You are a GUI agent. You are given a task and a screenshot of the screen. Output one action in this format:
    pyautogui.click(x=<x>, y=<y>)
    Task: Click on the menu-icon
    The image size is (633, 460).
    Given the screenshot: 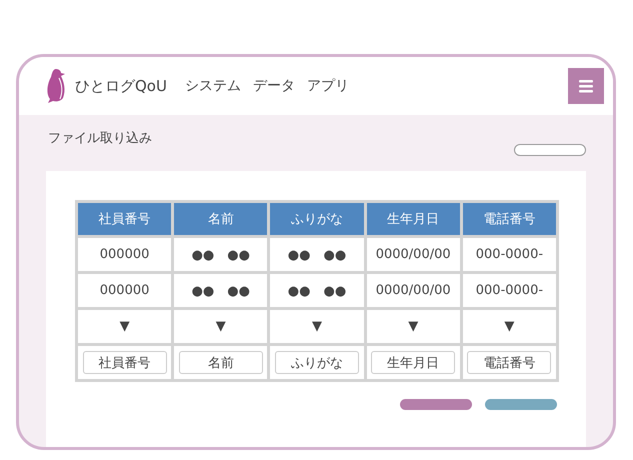 What is the action you would take?
    pyautogui.click(x=586, y=86)
    